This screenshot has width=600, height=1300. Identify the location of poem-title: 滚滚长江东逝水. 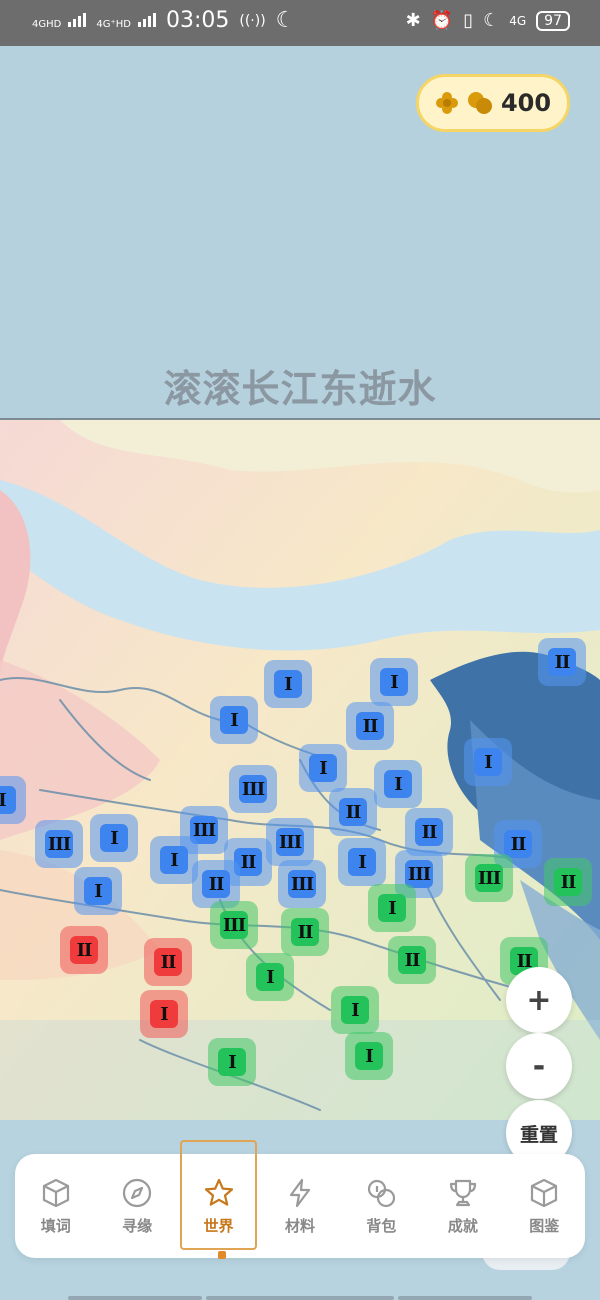
(300, 389).